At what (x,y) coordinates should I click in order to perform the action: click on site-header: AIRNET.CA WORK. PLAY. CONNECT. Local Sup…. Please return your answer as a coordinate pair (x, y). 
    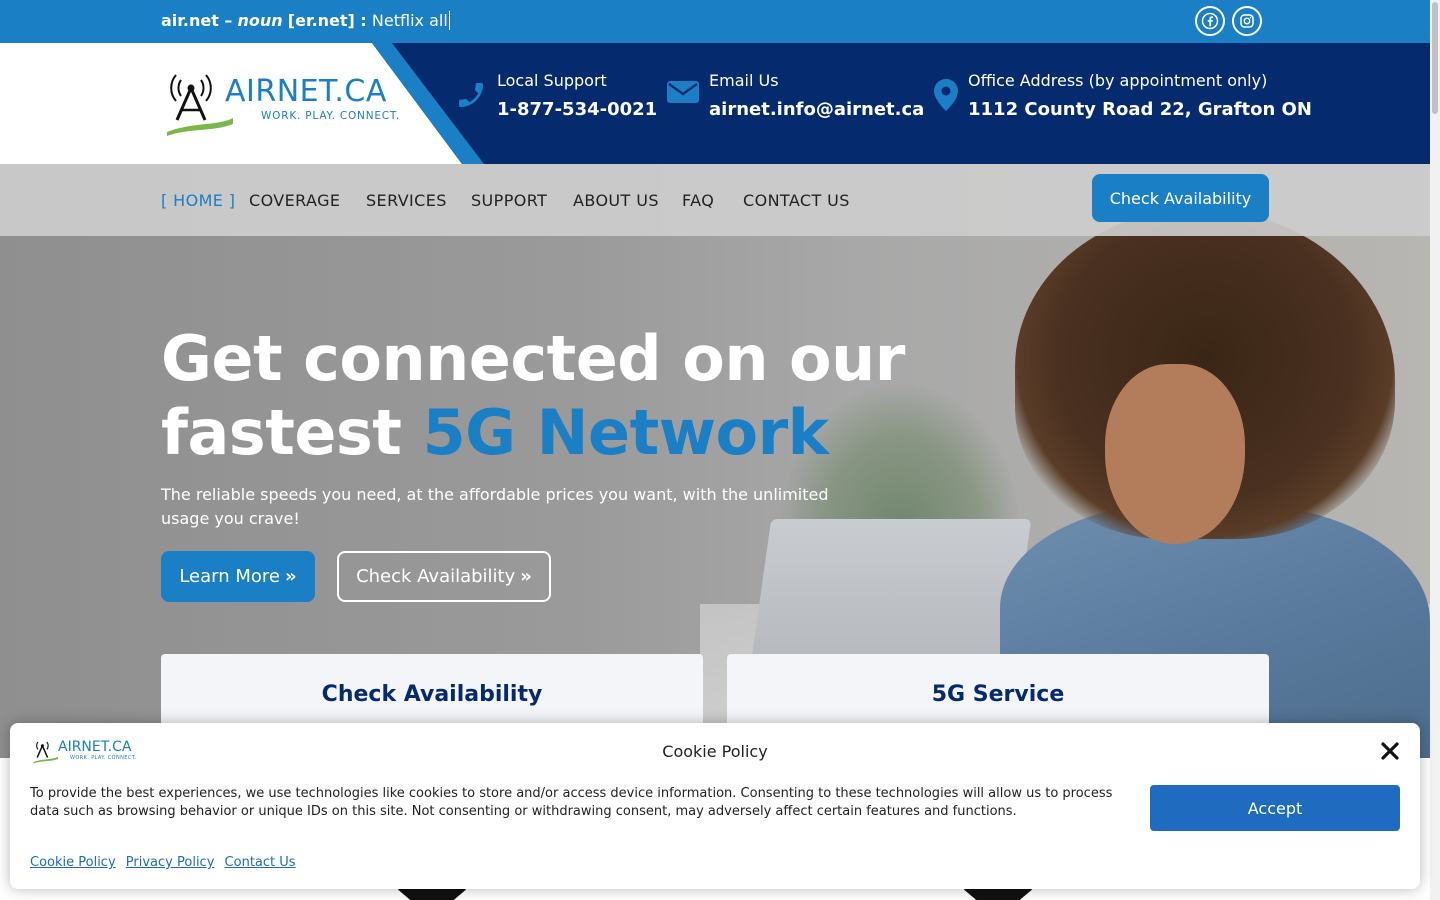
    Looking at the image, I should click on (715, 103).